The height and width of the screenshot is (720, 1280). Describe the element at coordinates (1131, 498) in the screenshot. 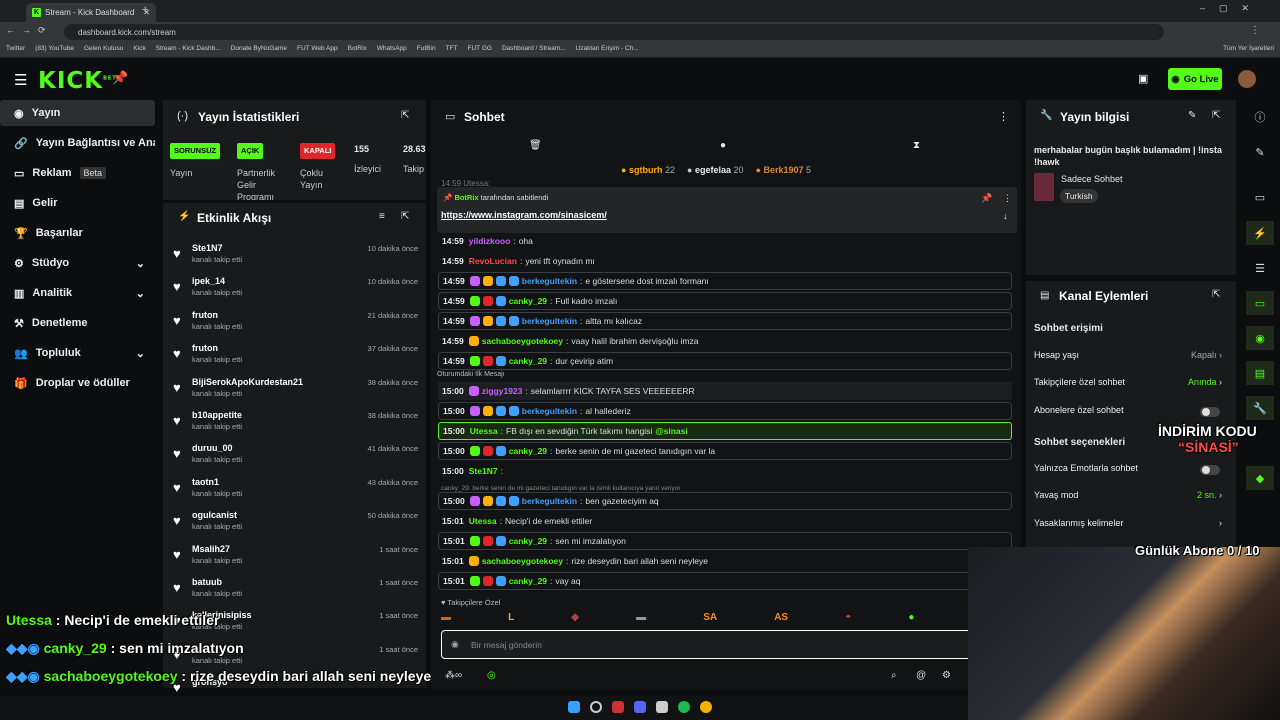

I see `slow-mode-setting: Yavaş mod 2 sn. ›` at that location.